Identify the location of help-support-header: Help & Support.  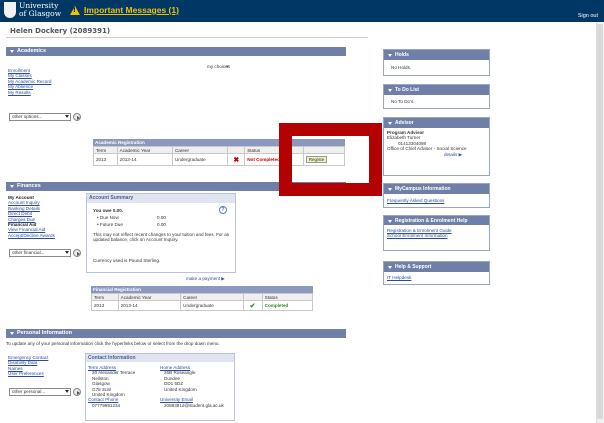
(436, 267).